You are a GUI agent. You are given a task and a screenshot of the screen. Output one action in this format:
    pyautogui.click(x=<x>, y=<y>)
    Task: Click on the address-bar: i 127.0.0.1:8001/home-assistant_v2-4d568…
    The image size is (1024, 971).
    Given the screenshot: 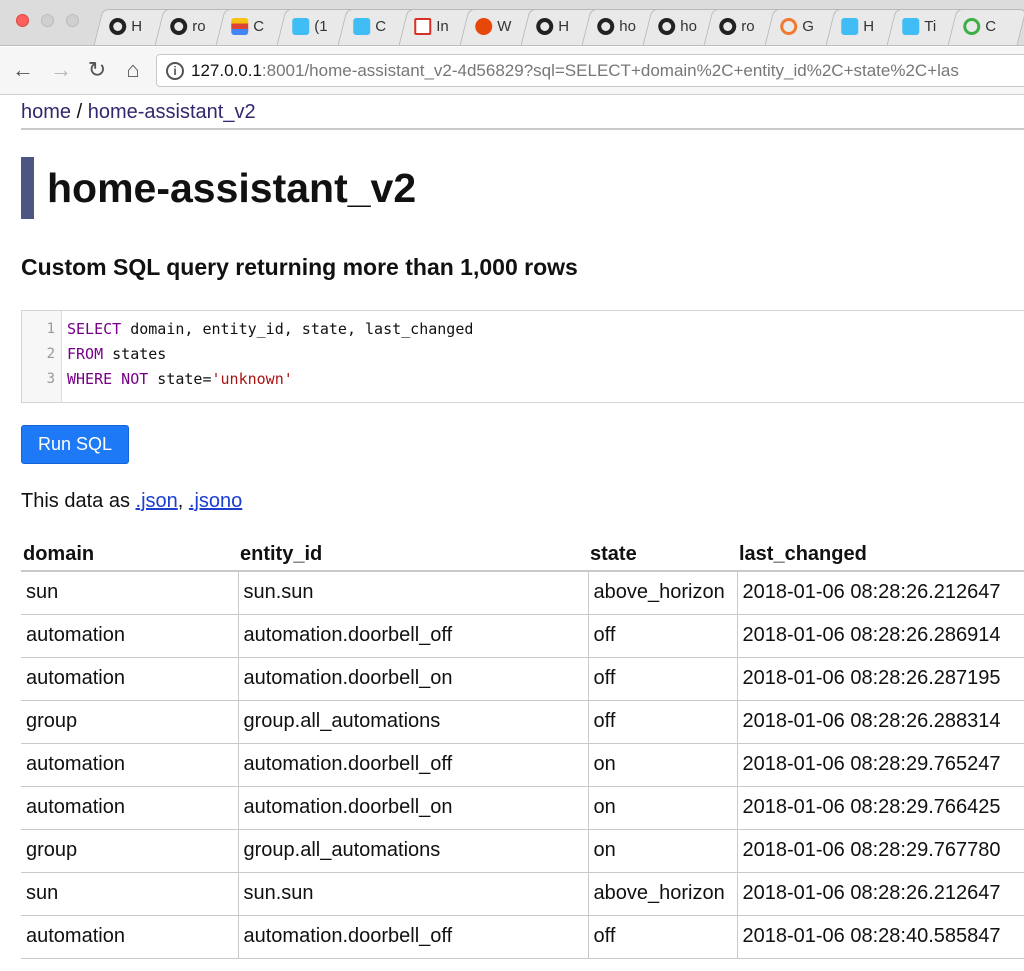 What is the action you would take?
    pyautogui.click(x=590, y=70)
    